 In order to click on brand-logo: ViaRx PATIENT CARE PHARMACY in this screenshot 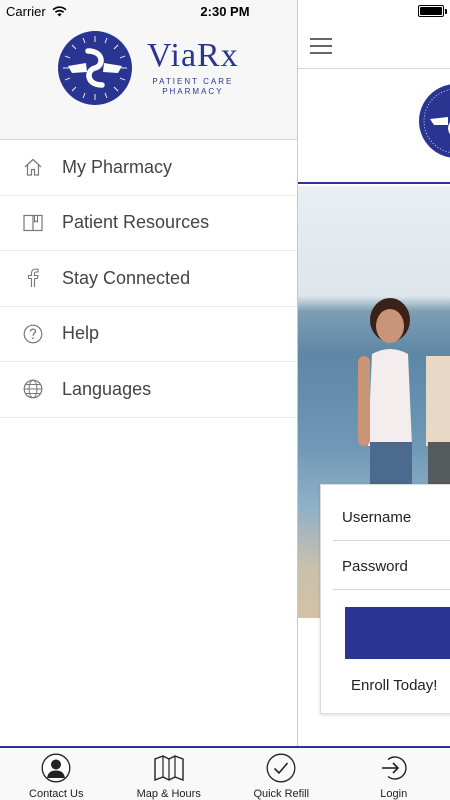, I will do `click(148, 68)`.